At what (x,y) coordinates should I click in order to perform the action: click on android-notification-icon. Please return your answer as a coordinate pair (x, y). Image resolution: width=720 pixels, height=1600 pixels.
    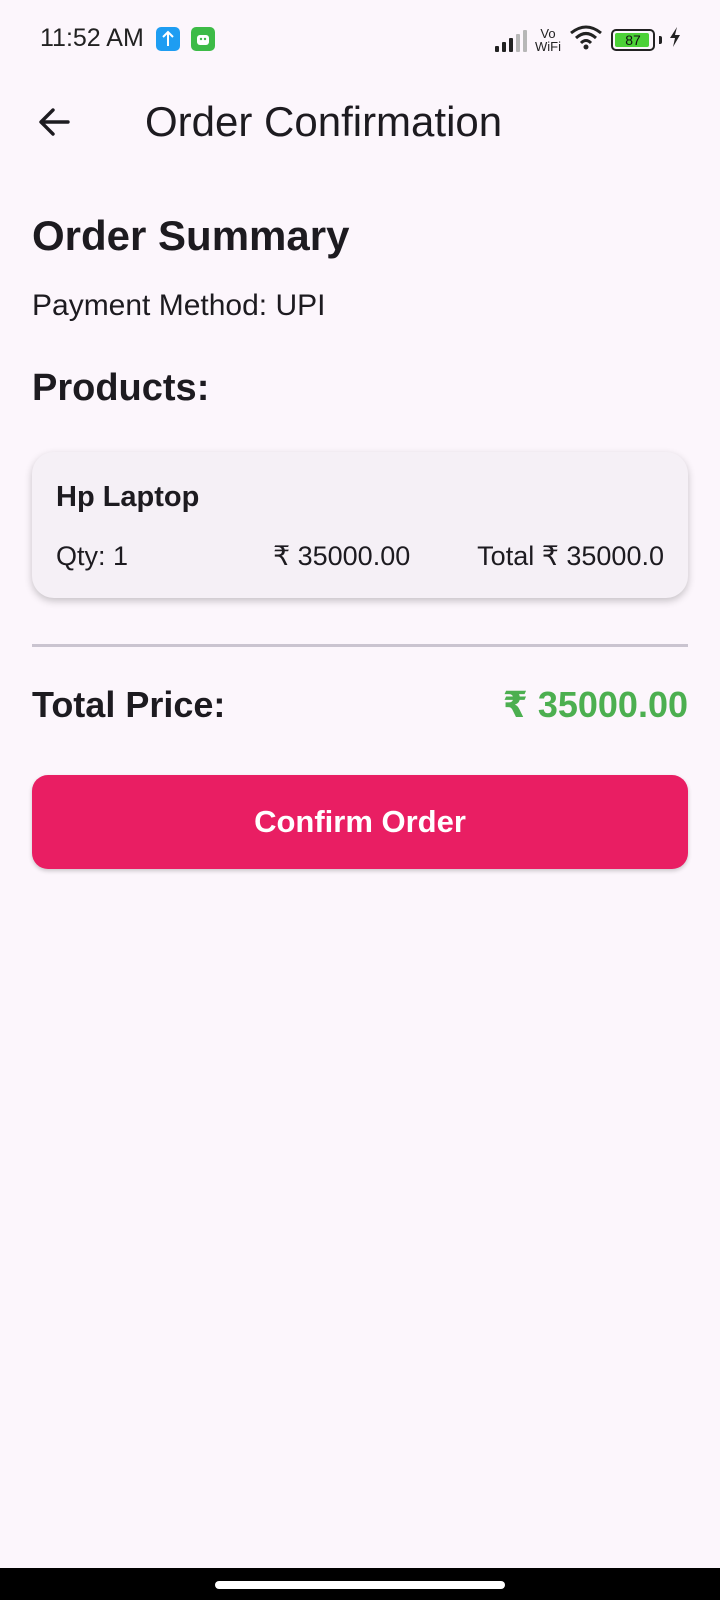
    Looking at the image, I should click on (203, 39).